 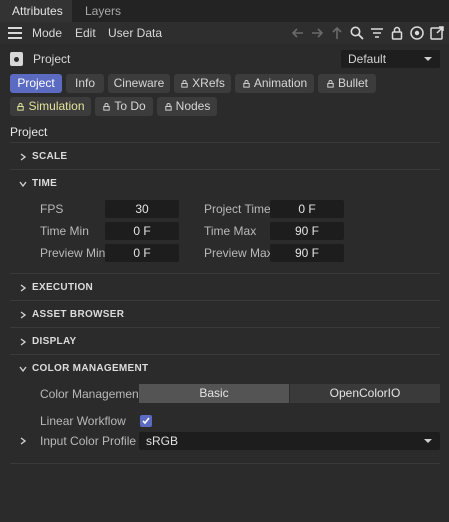 What do you see at coordinates (85, 33) in the screenshot?
I see `menu-edit: Edit` at bounding box center [85, 33].